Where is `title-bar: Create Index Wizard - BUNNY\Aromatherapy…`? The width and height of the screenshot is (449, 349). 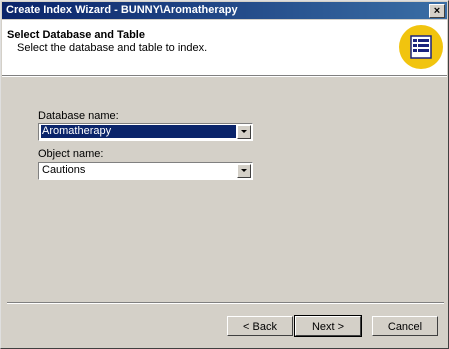
title-bar: Create Index Wizard - BUNNY\Aromatherapy… is located at coordinates (224, 10).